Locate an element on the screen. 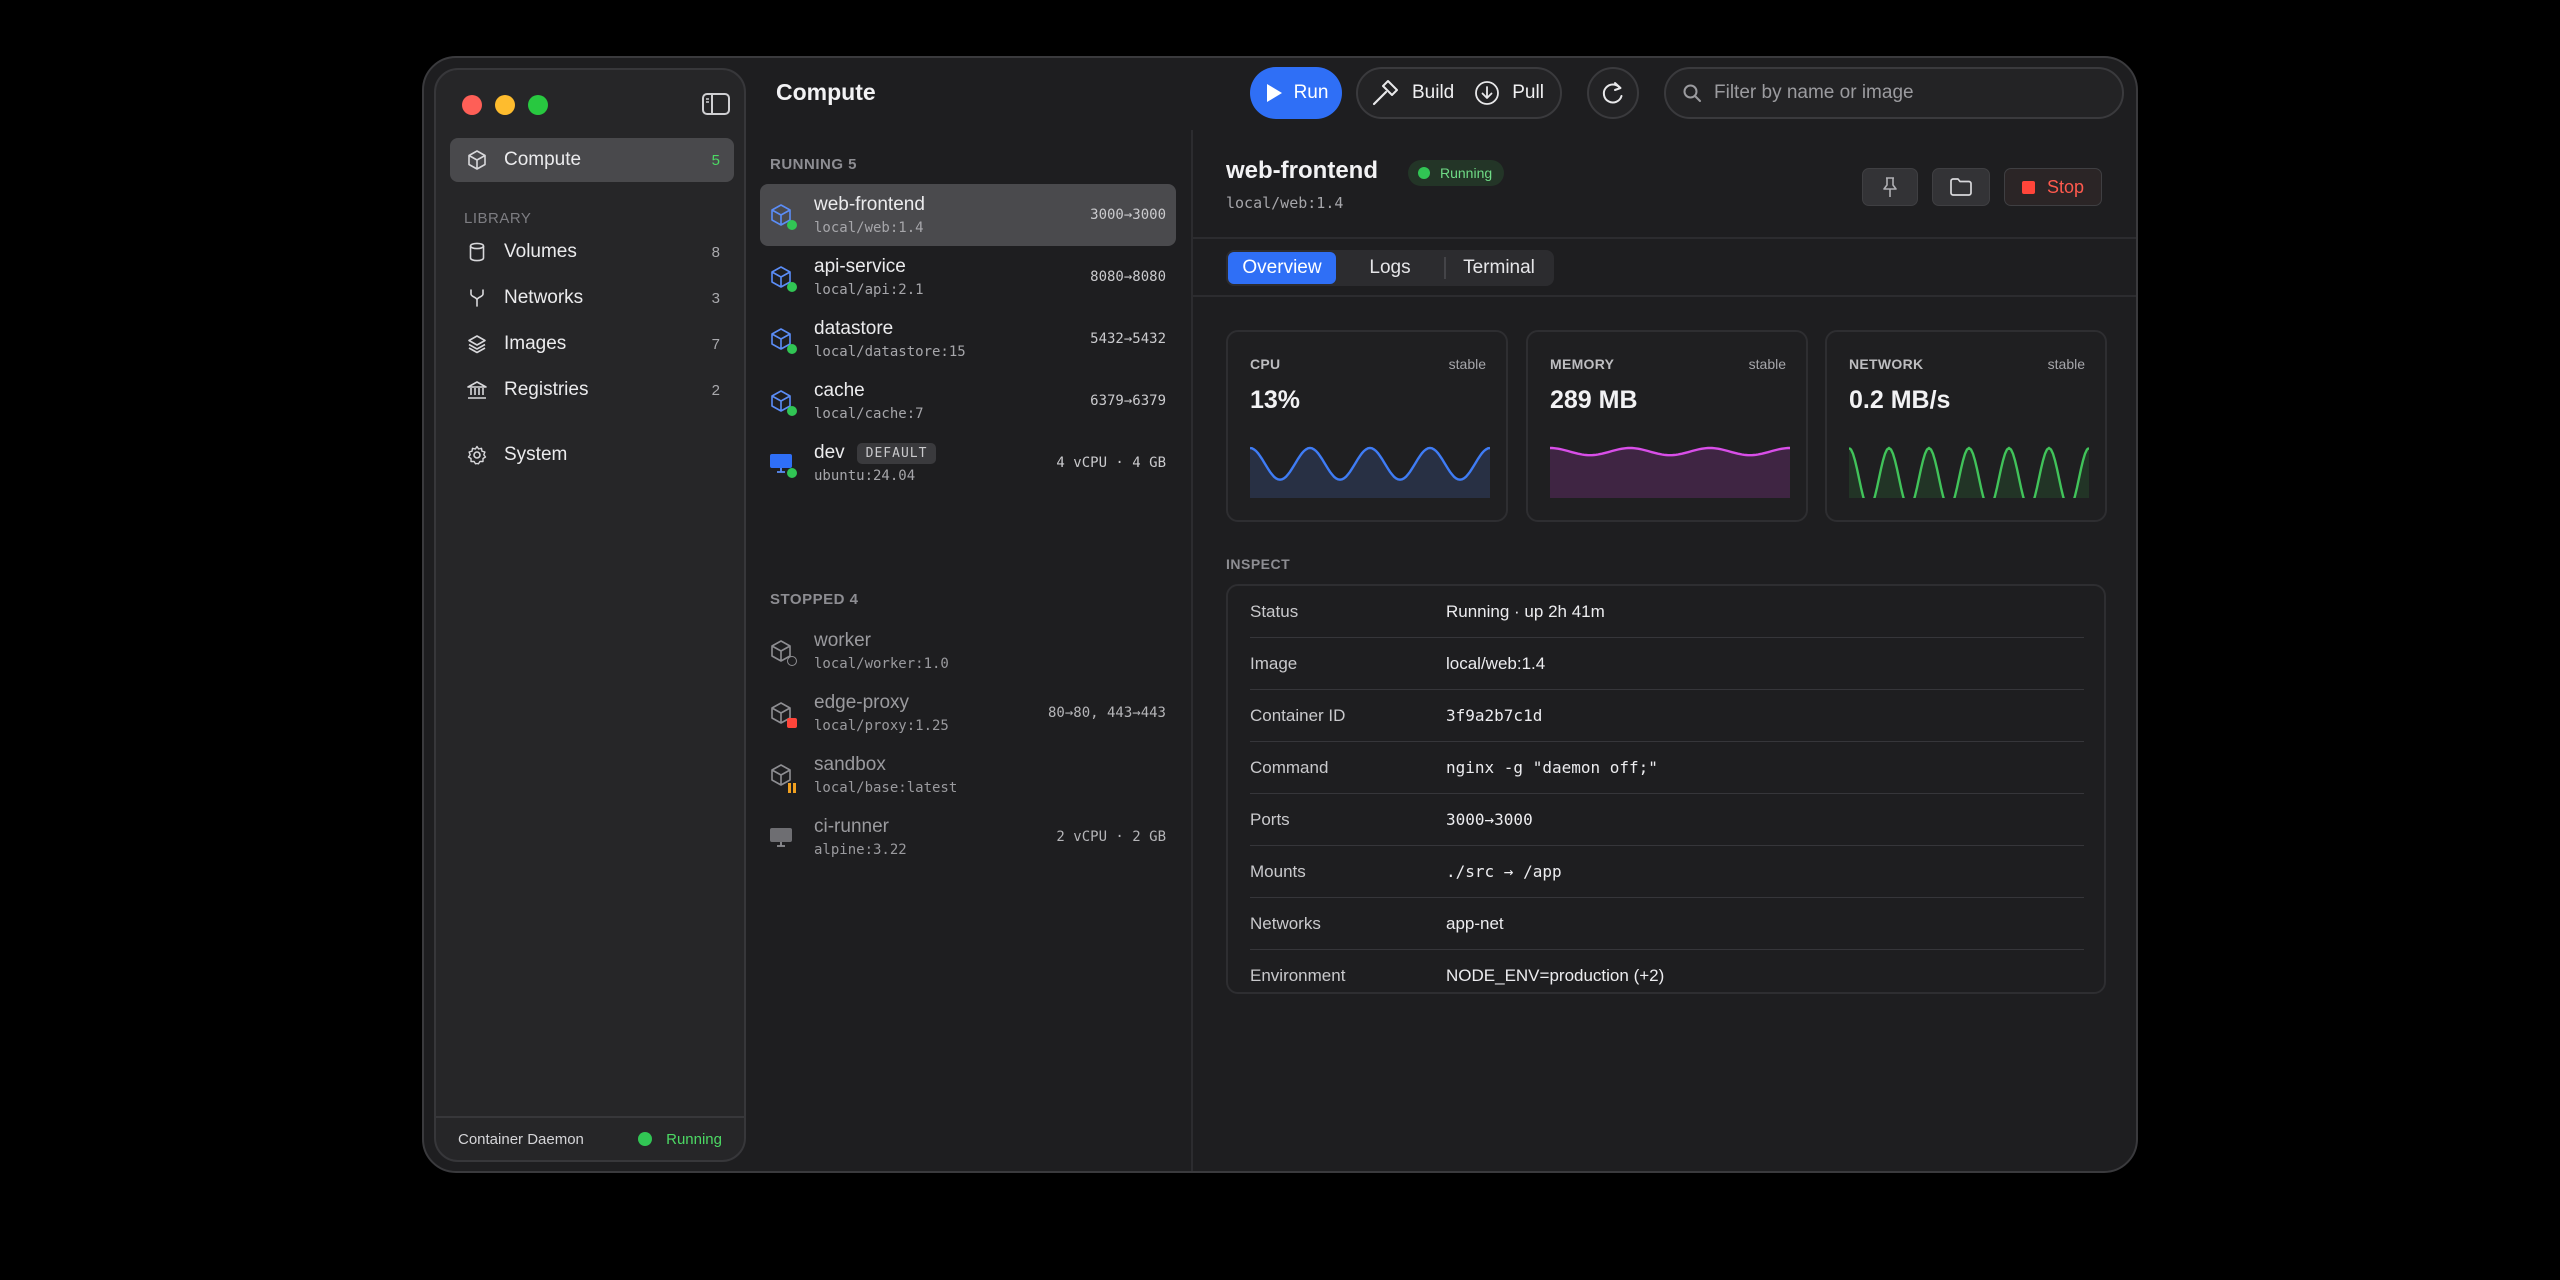 The image size is (2560, 1280). sidebar-item-system: System is located at coordinates (592, 455).